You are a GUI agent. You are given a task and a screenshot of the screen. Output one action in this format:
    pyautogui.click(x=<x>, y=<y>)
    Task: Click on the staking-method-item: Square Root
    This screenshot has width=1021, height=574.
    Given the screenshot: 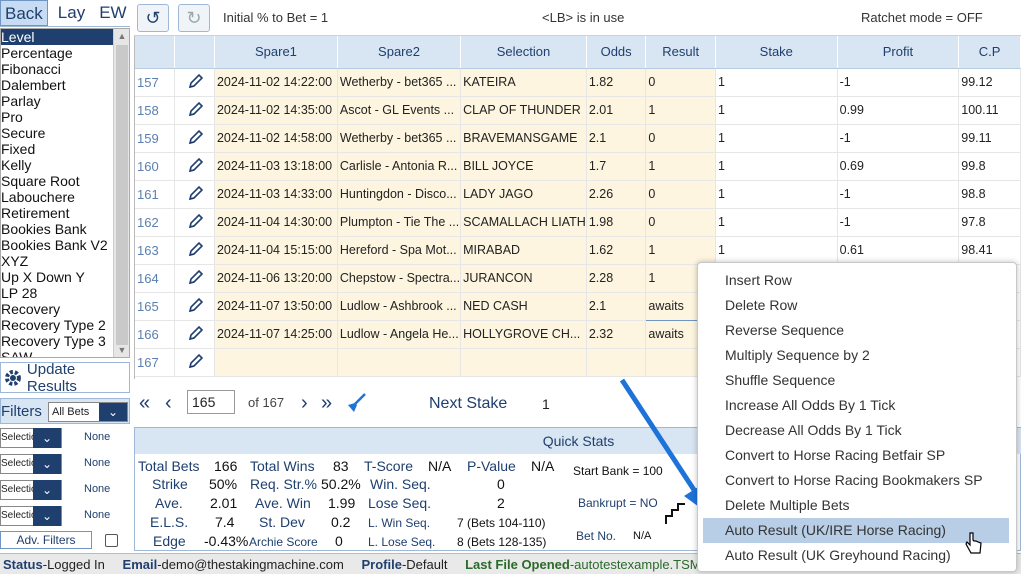 What is the action you would take?
    pyautogui.click(x=65, y=181)
    